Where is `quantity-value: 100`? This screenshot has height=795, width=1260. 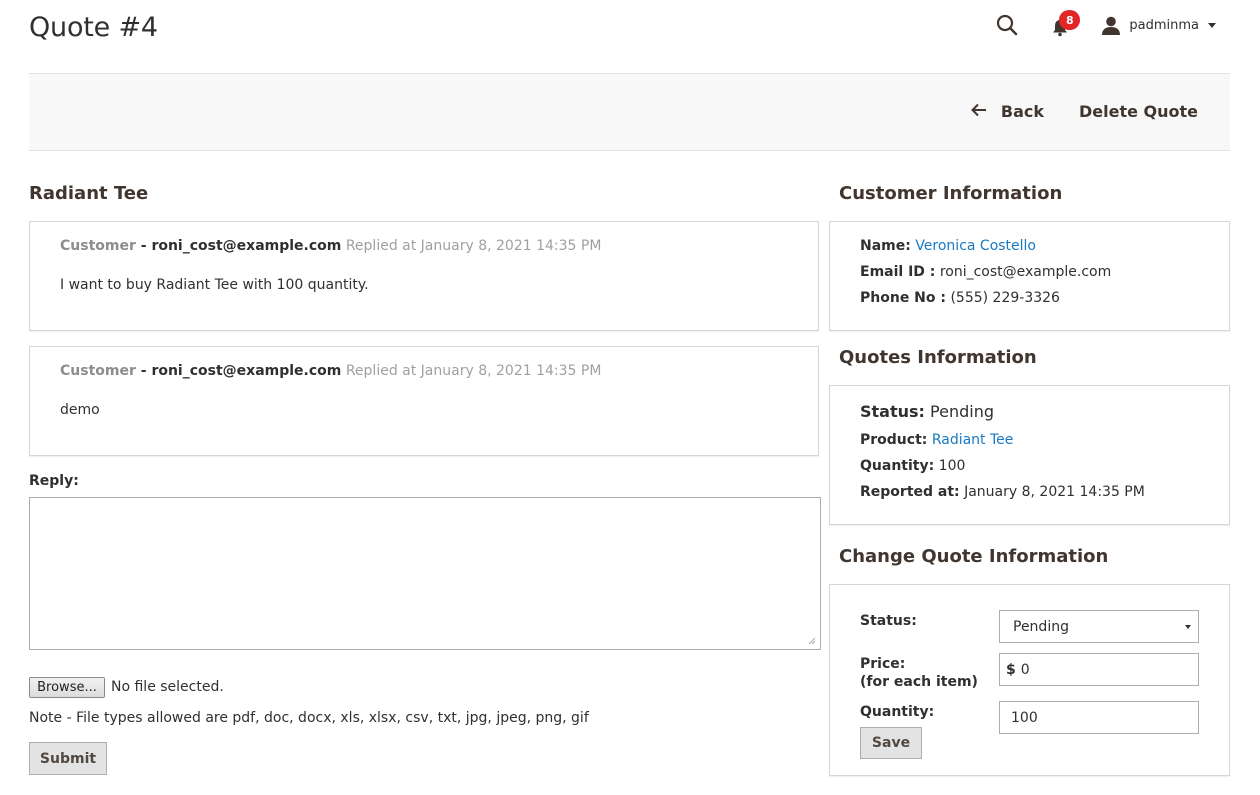 quantity-value: 100 is located at coordinates (1024, 717).